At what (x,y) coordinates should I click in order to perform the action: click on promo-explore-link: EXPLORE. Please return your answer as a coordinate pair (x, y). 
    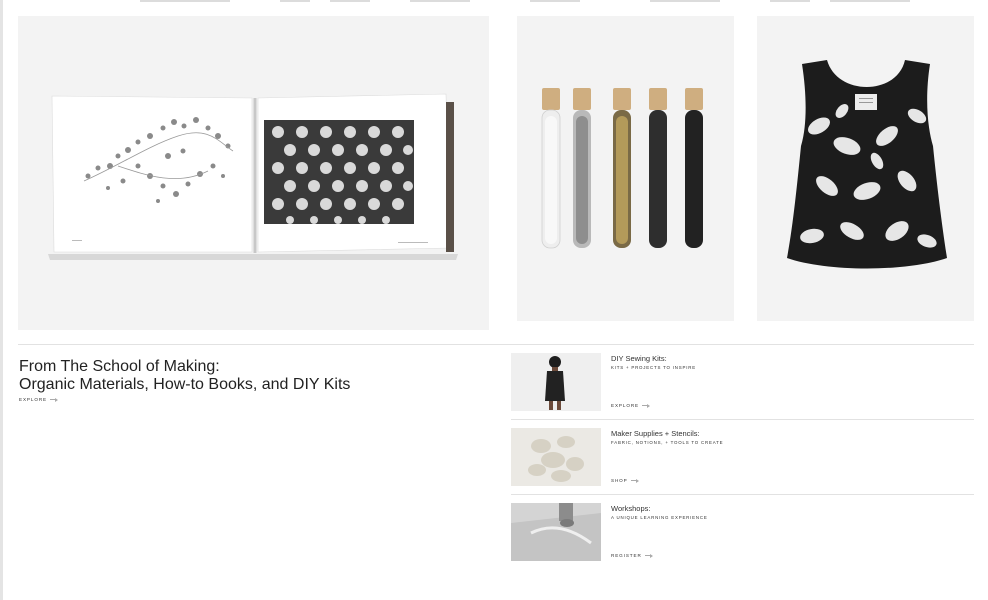
    Looking at the image, I should click on (631, 405).